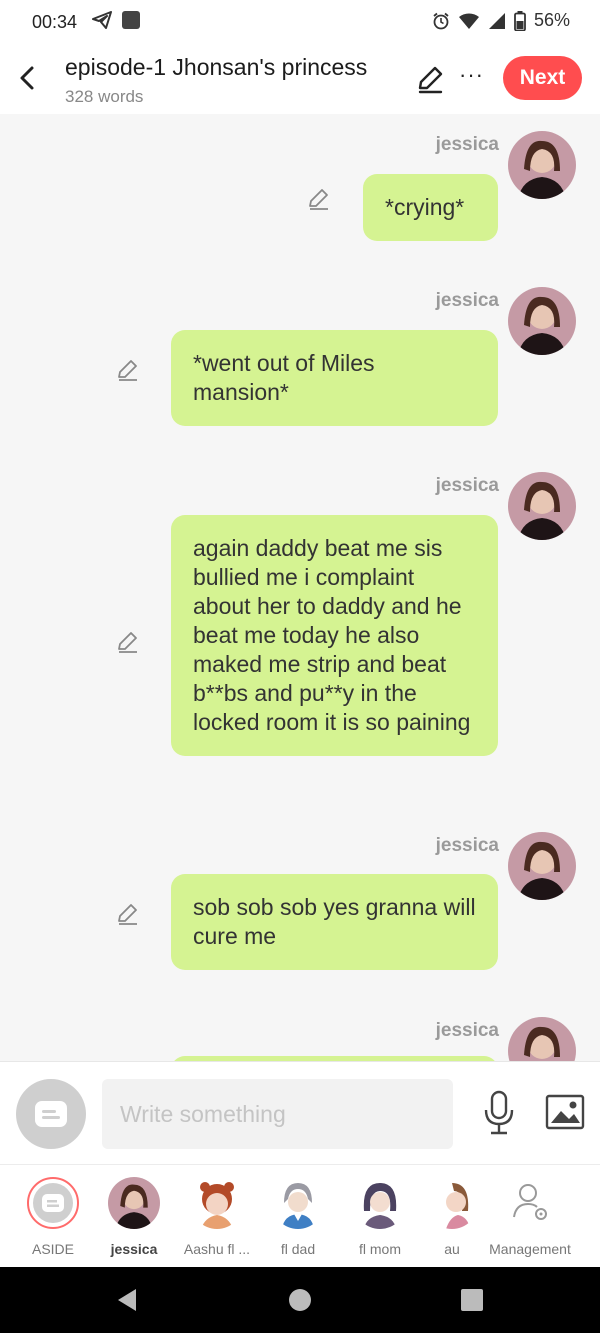 This screenshot has height=1333, width=600. I want to click on image-icon, so click(565, 1112).